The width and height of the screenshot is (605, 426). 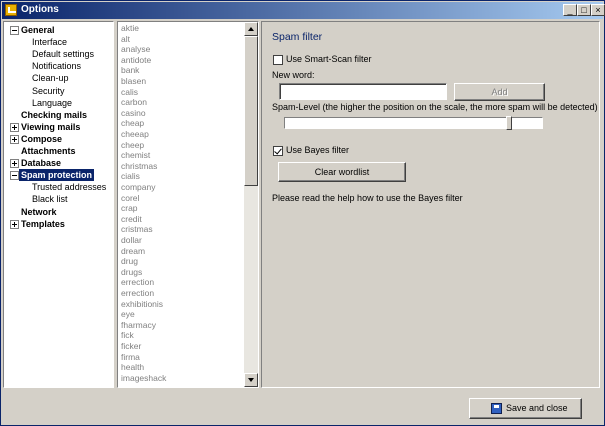 I want to click on scroll-thumb, so click(x=251, y=111).